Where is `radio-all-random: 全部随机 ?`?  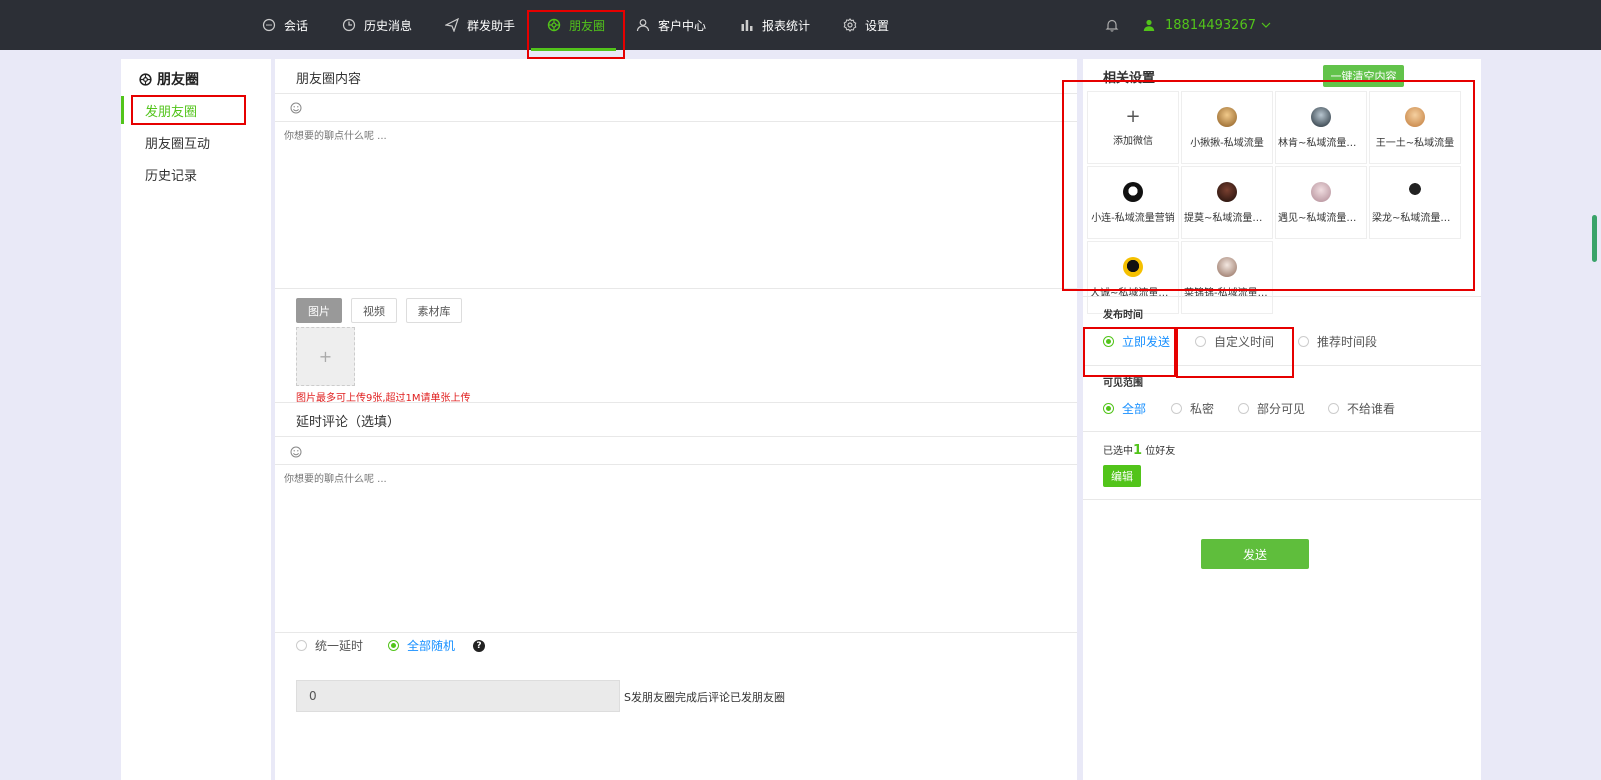 radio-all-random: 全部随机 ? is located at coordinates (437, 645).